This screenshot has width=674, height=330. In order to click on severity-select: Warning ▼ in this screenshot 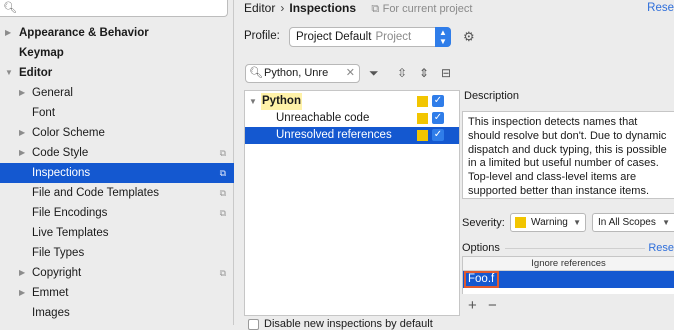, I will do `click(548, 222)`.